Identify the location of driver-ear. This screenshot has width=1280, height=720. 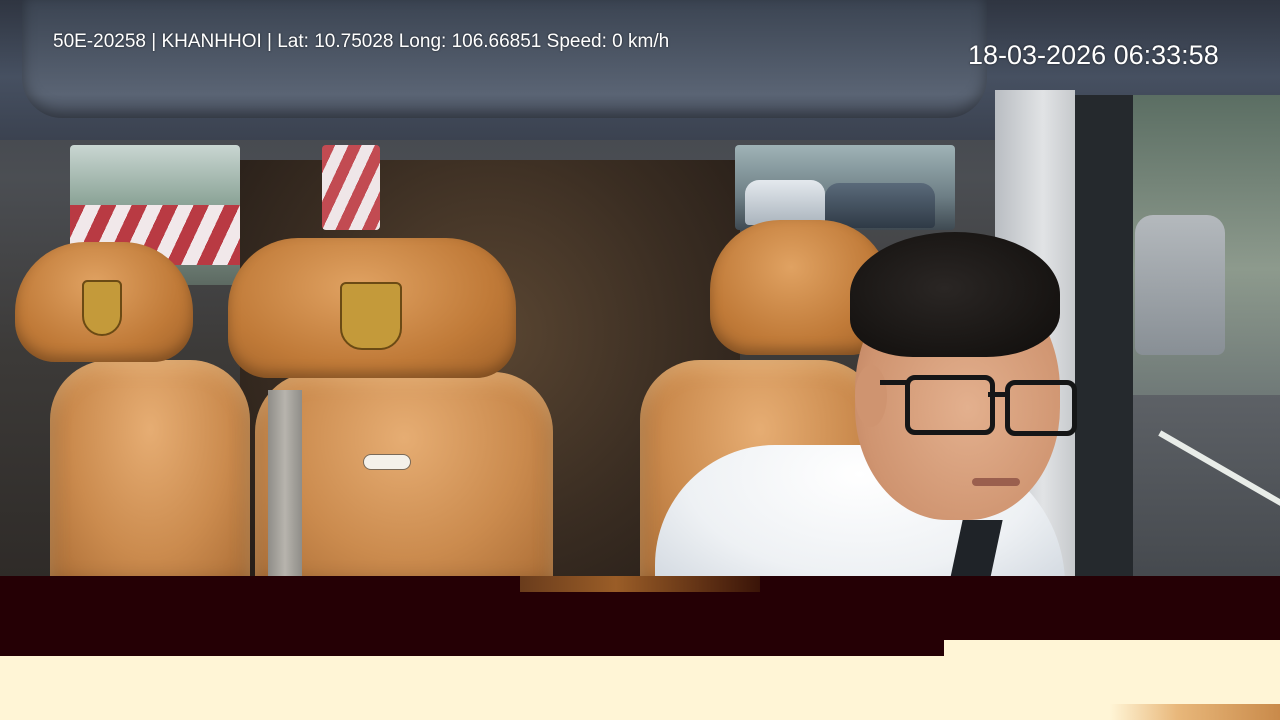
(871, 396).